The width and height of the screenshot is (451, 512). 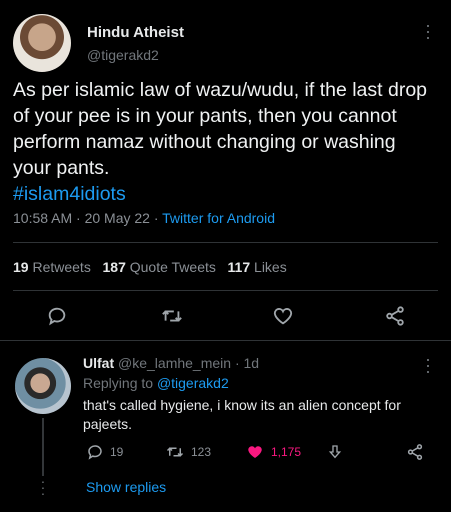 What do you see at coordinates (193, 383) in the screenshot?
I see `replying-to-link: @tigerakd2` at bounding box center [193, 383].